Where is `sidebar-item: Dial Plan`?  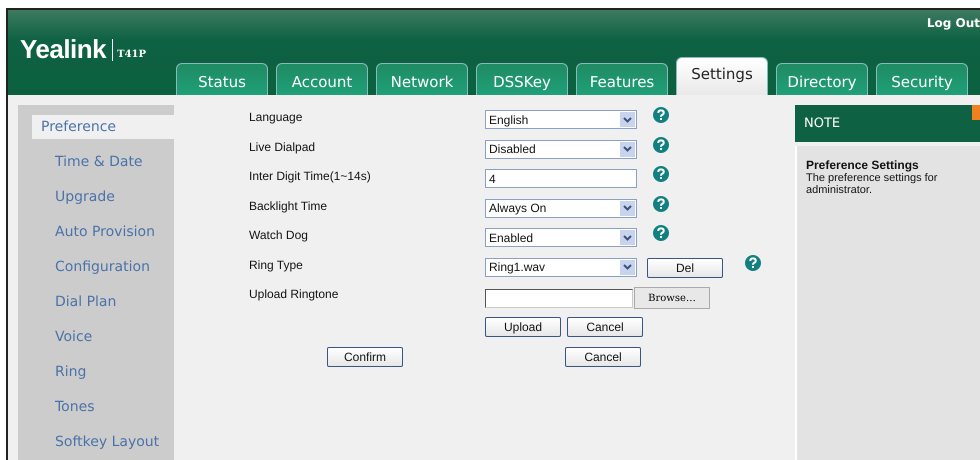
sidebar-item: Dial Plan is located at coordinates (103, 302).